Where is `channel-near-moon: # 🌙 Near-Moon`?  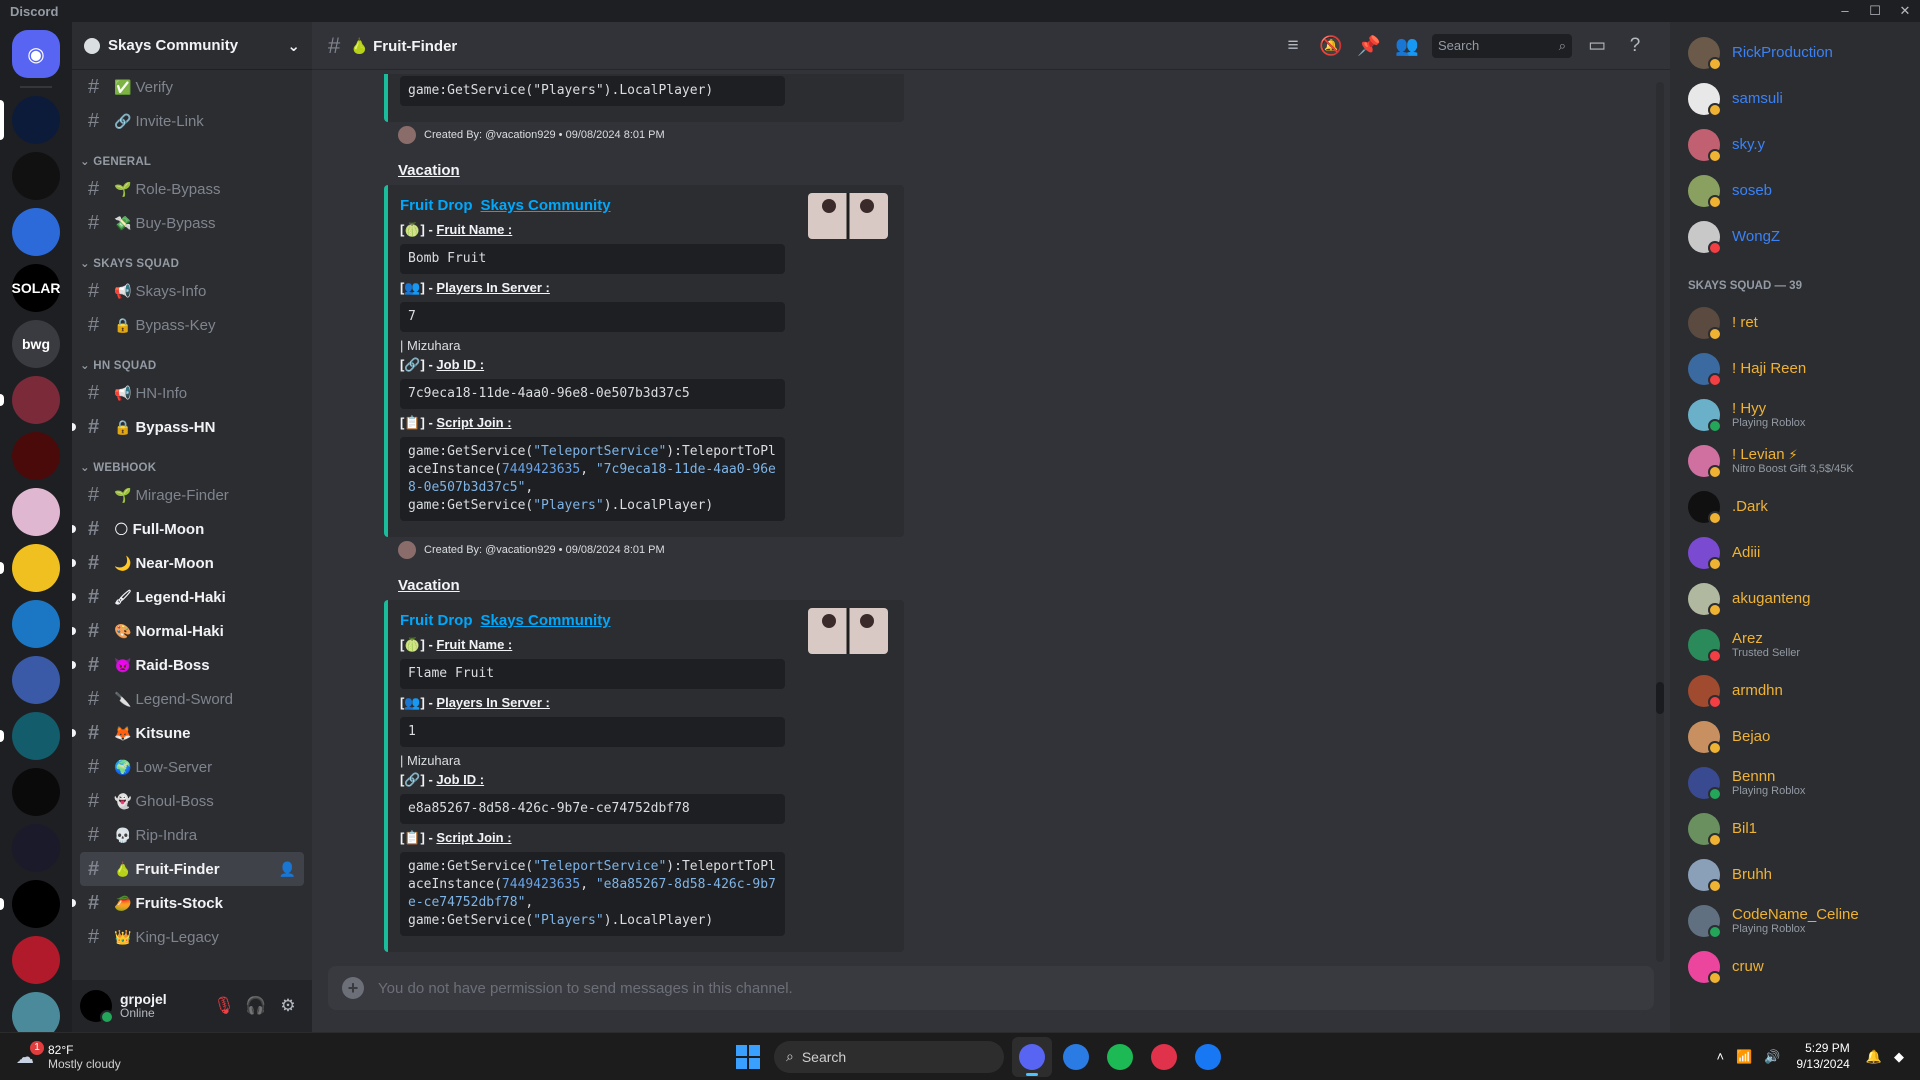 channel-near-moon: # 🌙 Near-Moon is located at coordinates (188, 563).